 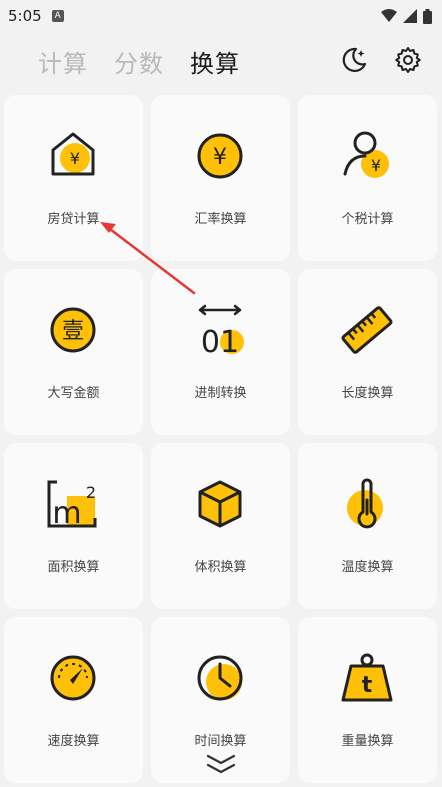 I want to click on house-yen-icon: ¥, so click(x=73, y=154).